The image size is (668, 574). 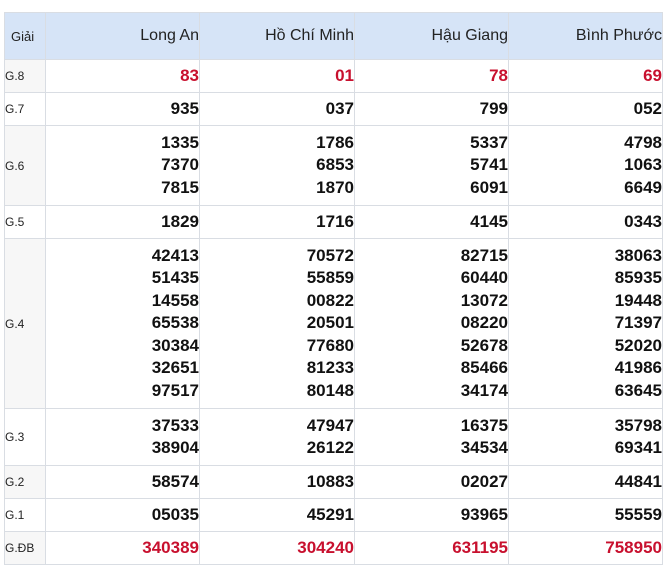 I want to click on result-cell: 1335 7370 7815, so click(x=122, y=165).